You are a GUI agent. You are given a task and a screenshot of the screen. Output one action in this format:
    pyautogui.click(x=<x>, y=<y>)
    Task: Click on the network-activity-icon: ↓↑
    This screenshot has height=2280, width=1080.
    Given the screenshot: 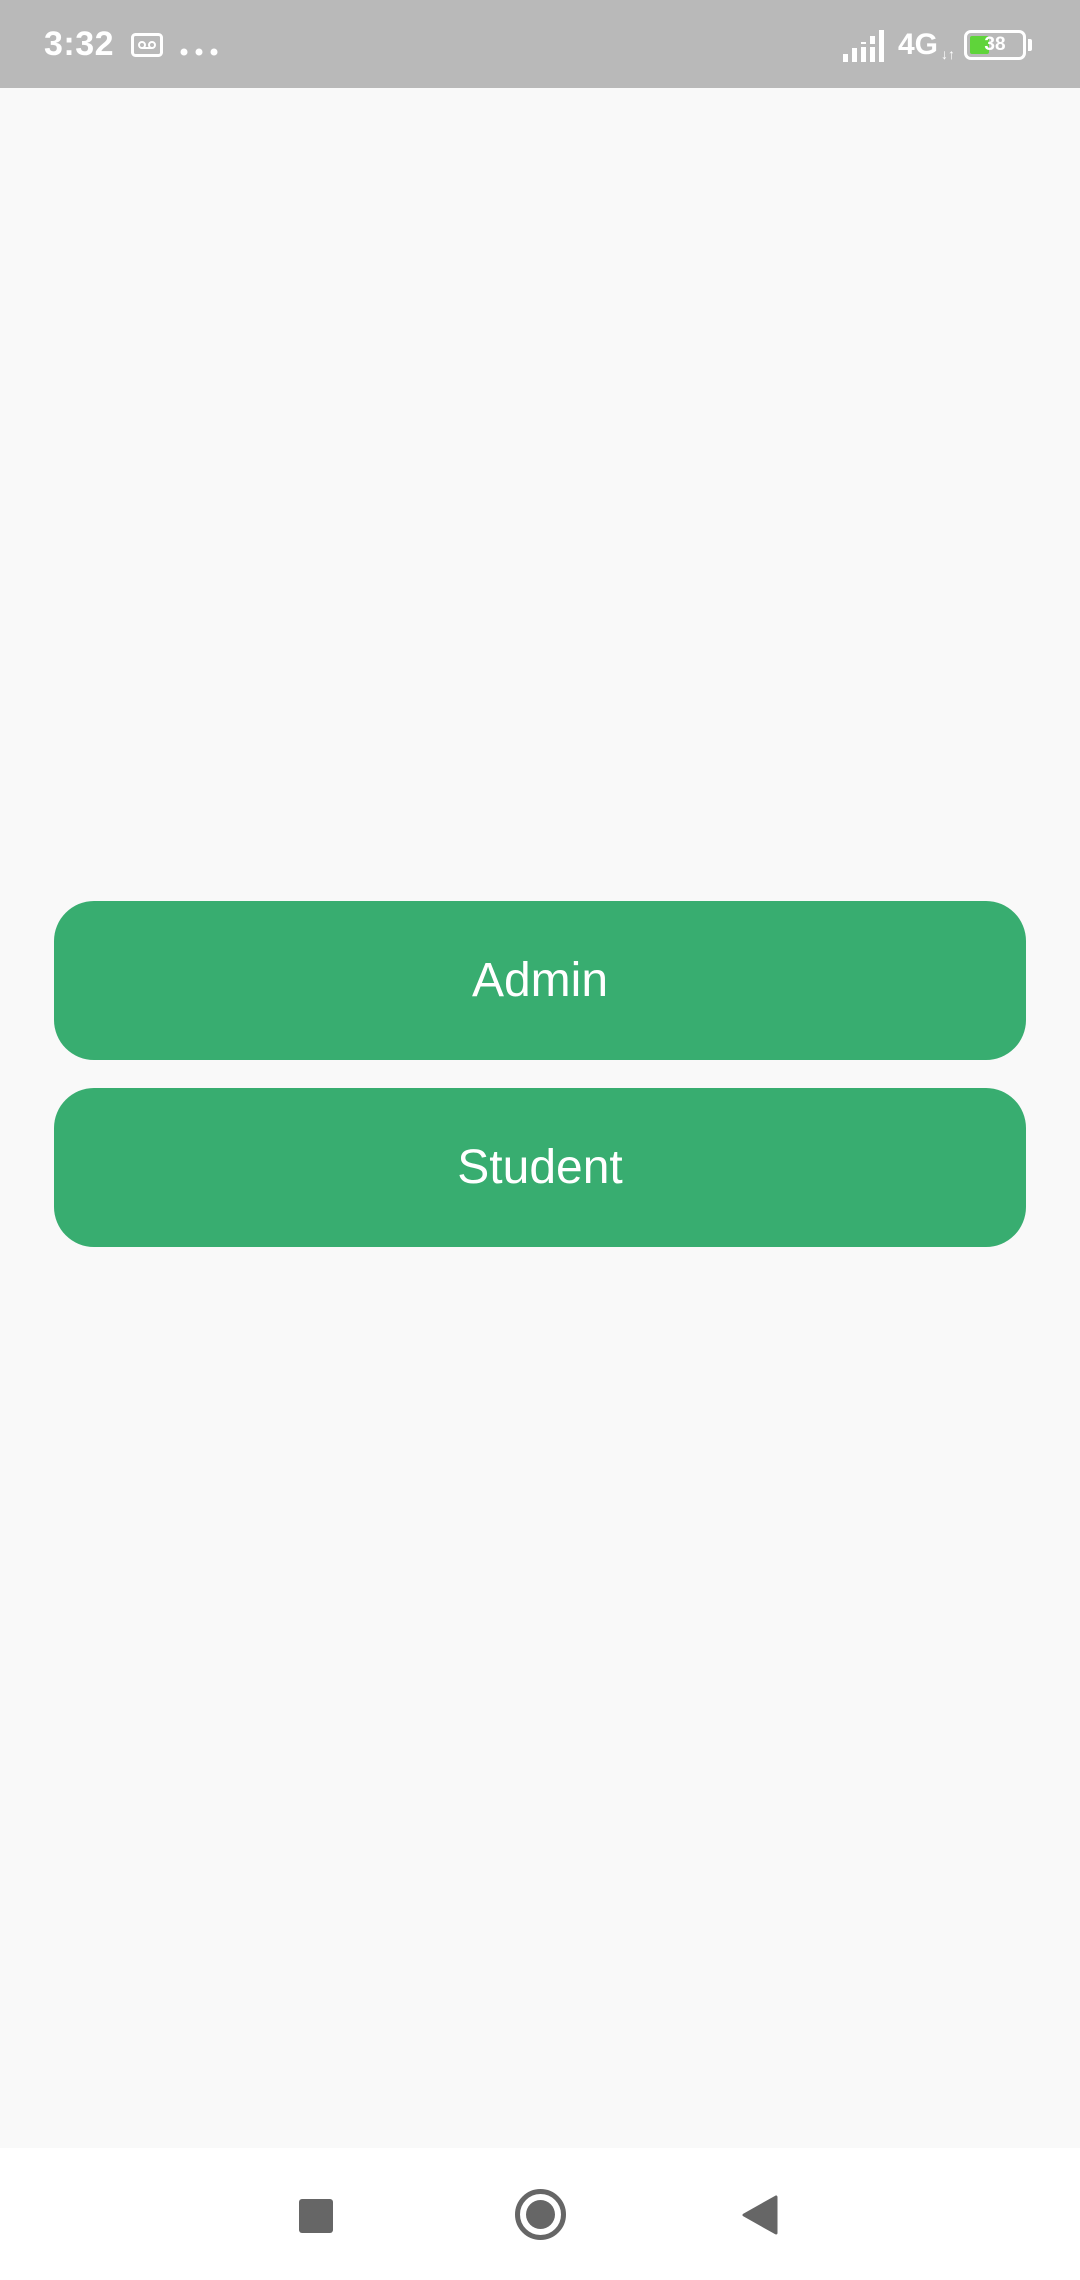 What is the action you would take?
    pyautogui.click(x=948, y=54)
    